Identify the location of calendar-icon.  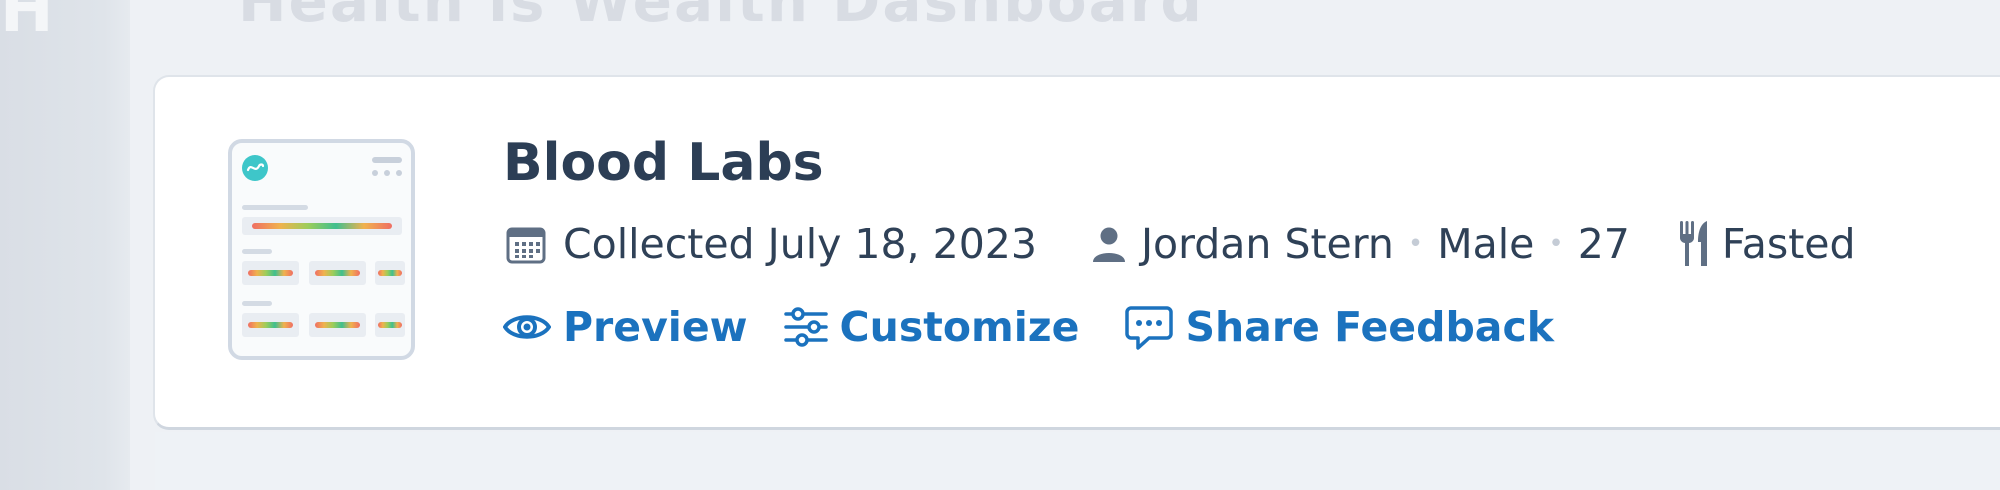
(526, 244).